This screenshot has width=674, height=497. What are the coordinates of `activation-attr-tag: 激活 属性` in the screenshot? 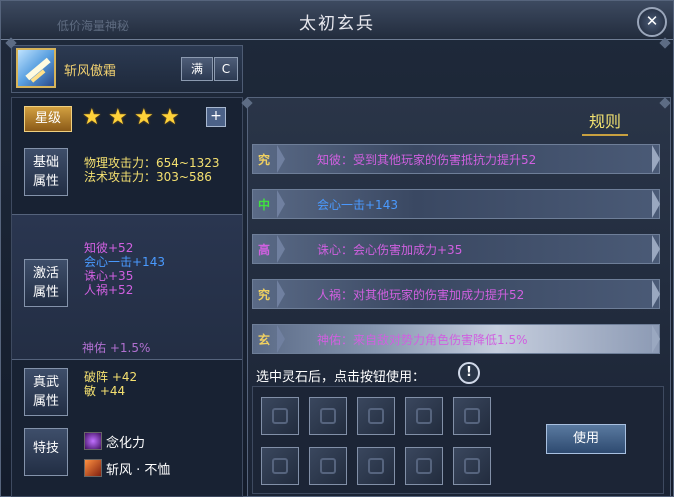 It's located at (46, 283).